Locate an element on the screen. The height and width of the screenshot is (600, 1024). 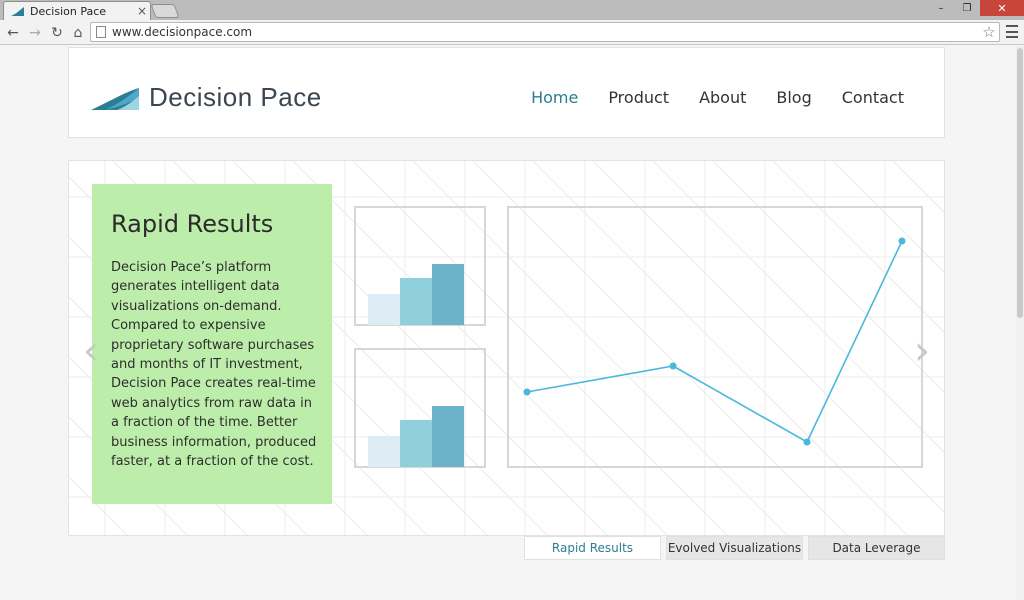
forward-icon: → is located at coordinates (35, 32).